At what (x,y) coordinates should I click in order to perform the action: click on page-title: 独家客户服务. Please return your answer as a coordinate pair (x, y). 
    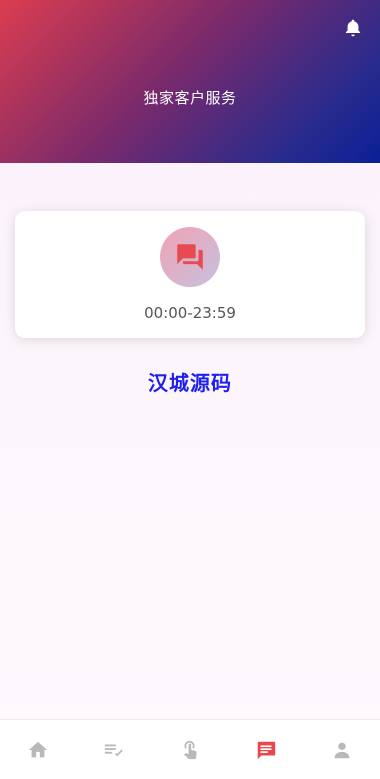
    Looking at the image, I should click on (190, 98).